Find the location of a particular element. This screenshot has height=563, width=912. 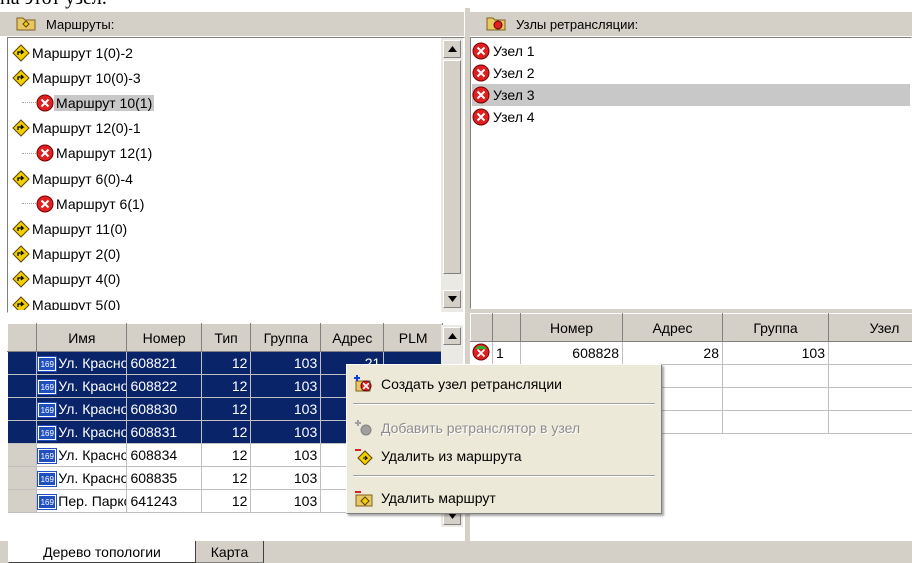

route-tree-item: Маршрут 6(1) is located at coordinates (91, 203).